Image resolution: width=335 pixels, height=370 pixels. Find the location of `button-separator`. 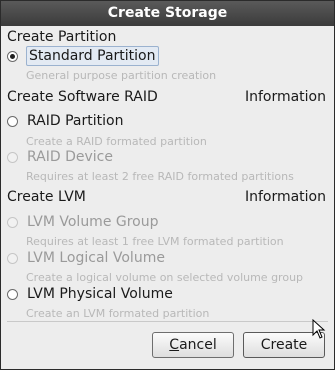

button-separator is located at coordinates (167, 321).